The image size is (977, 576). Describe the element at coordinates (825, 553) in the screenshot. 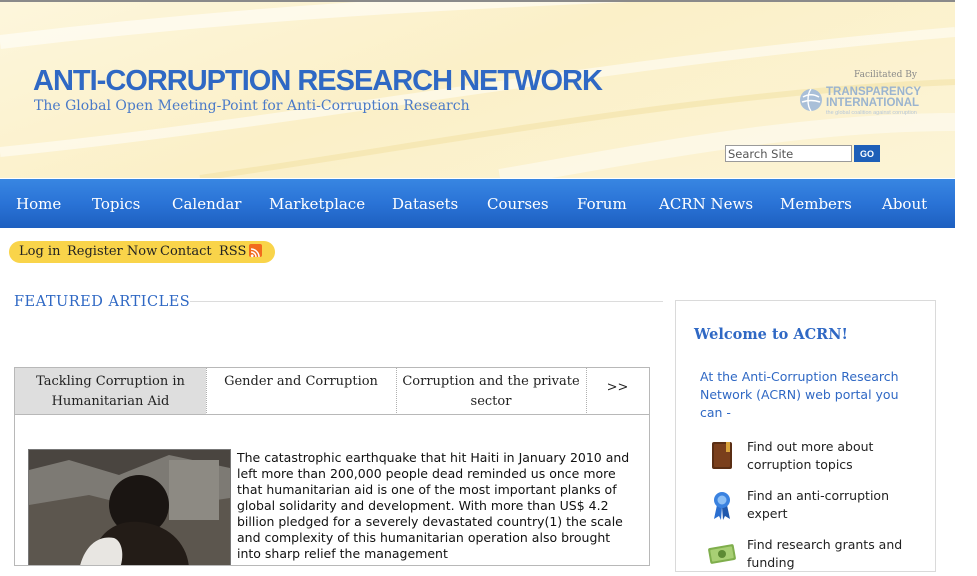

I see `sidebar-item-label: Find research grants and funding` at that location.